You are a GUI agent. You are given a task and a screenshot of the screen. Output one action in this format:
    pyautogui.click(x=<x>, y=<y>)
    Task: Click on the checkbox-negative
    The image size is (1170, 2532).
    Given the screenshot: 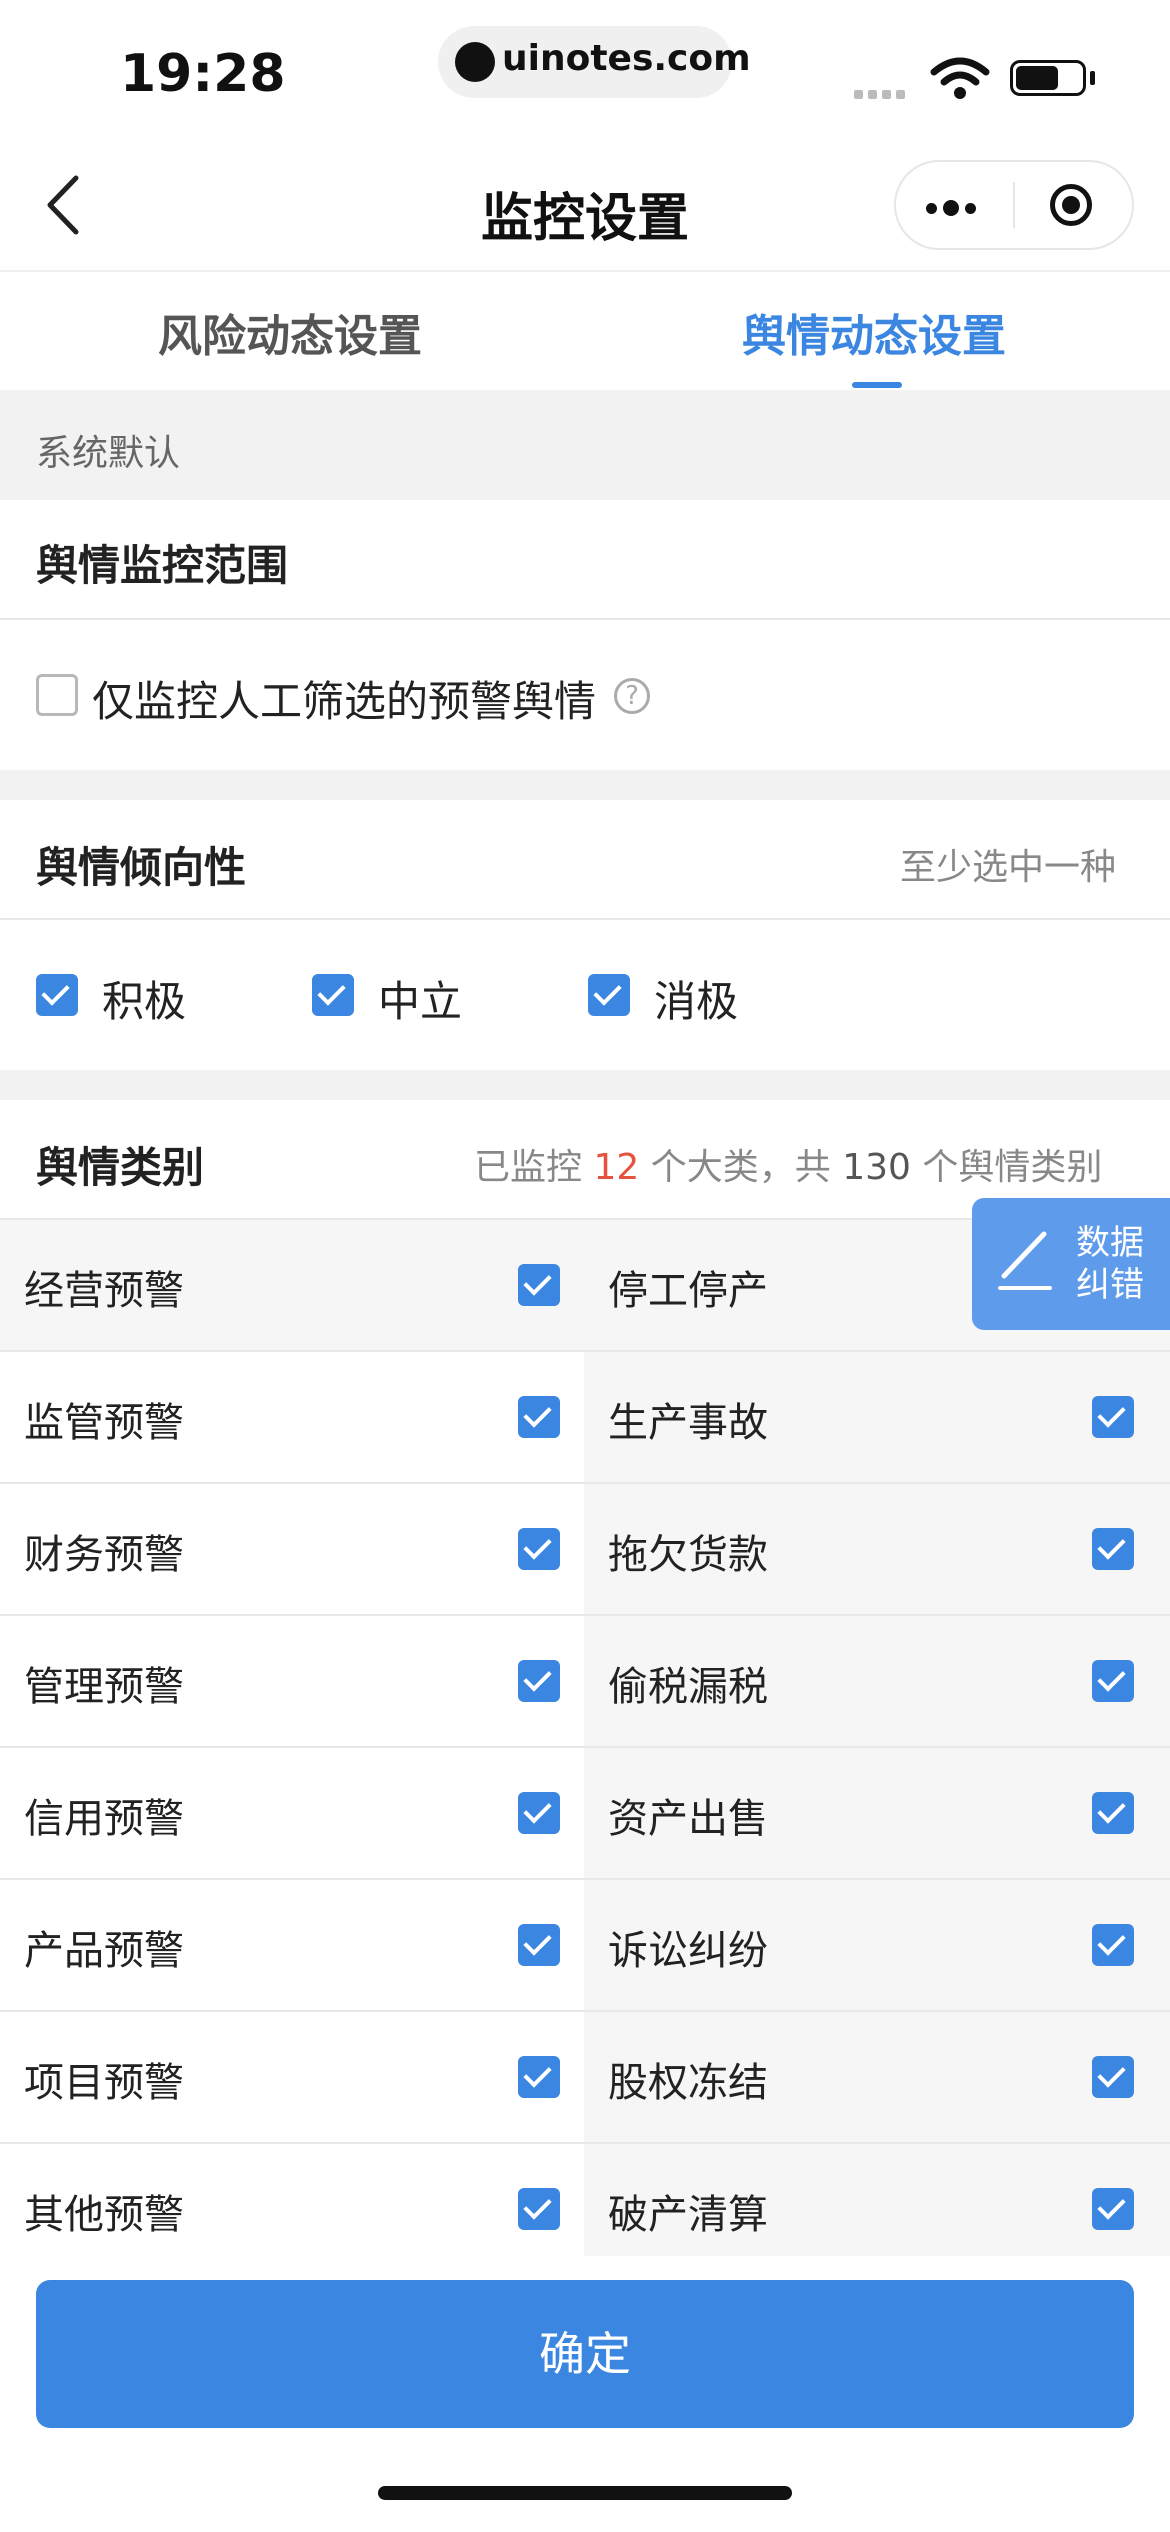 What is the action you would take?
    pyautogui.click(x=609, y=995)
    